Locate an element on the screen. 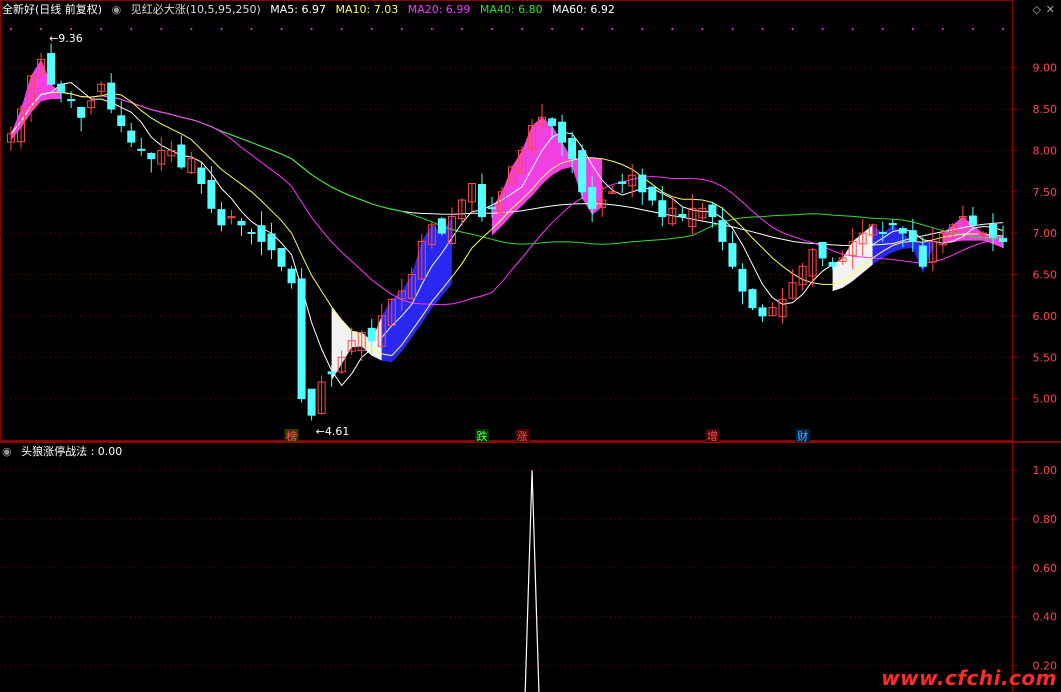 Image resolution: width=1061 pixels, height=692 pixels. sub-indicator-title: 头狼涨停战法 : 0.00 is located at coordinates (71, 451).